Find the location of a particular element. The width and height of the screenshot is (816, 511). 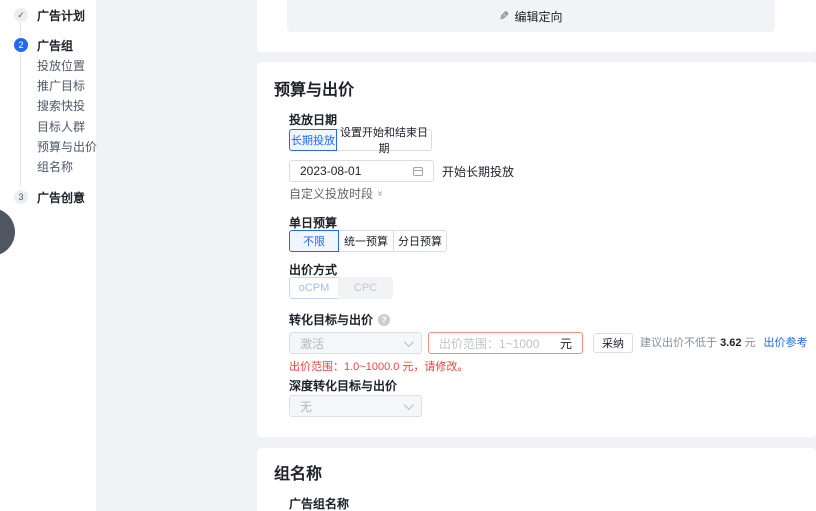

step-2-badge: 2 is located at coordinates (21, 45).